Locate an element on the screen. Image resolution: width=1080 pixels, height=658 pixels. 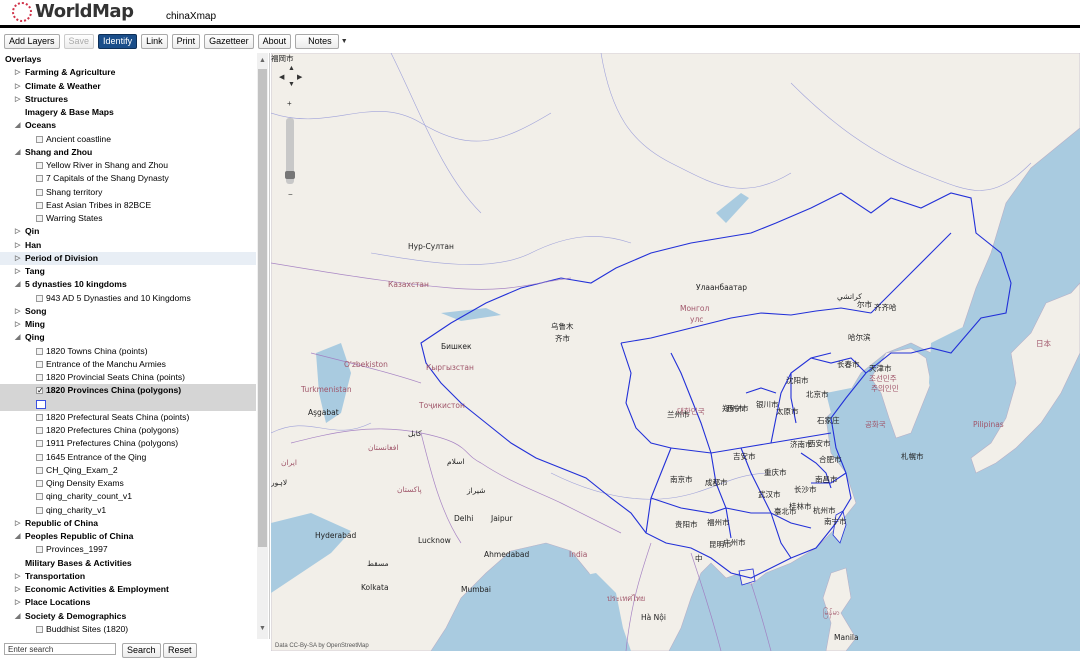
tree-root-overlays: Overlays is located at coordinates (128, 59).